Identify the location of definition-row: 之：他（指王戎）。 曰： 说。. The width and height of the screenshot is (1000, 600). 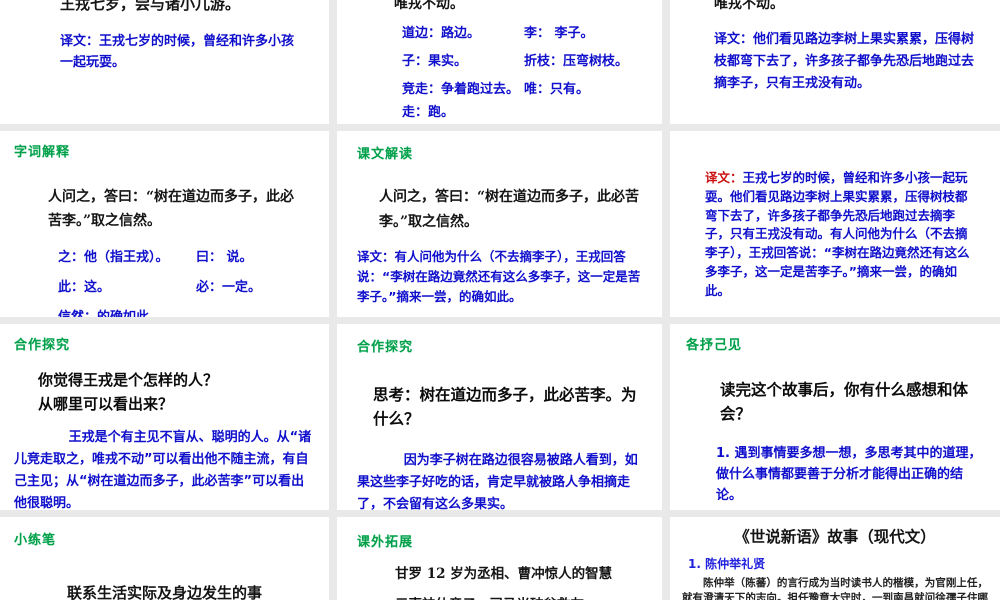
(184, 255).